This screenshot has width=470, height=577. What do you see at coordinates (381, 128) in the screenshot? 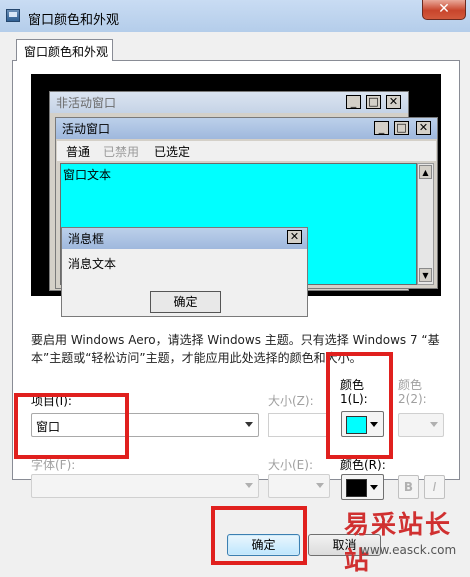
I see `active-minimize-icon: _` at bounding box center [381, 128].